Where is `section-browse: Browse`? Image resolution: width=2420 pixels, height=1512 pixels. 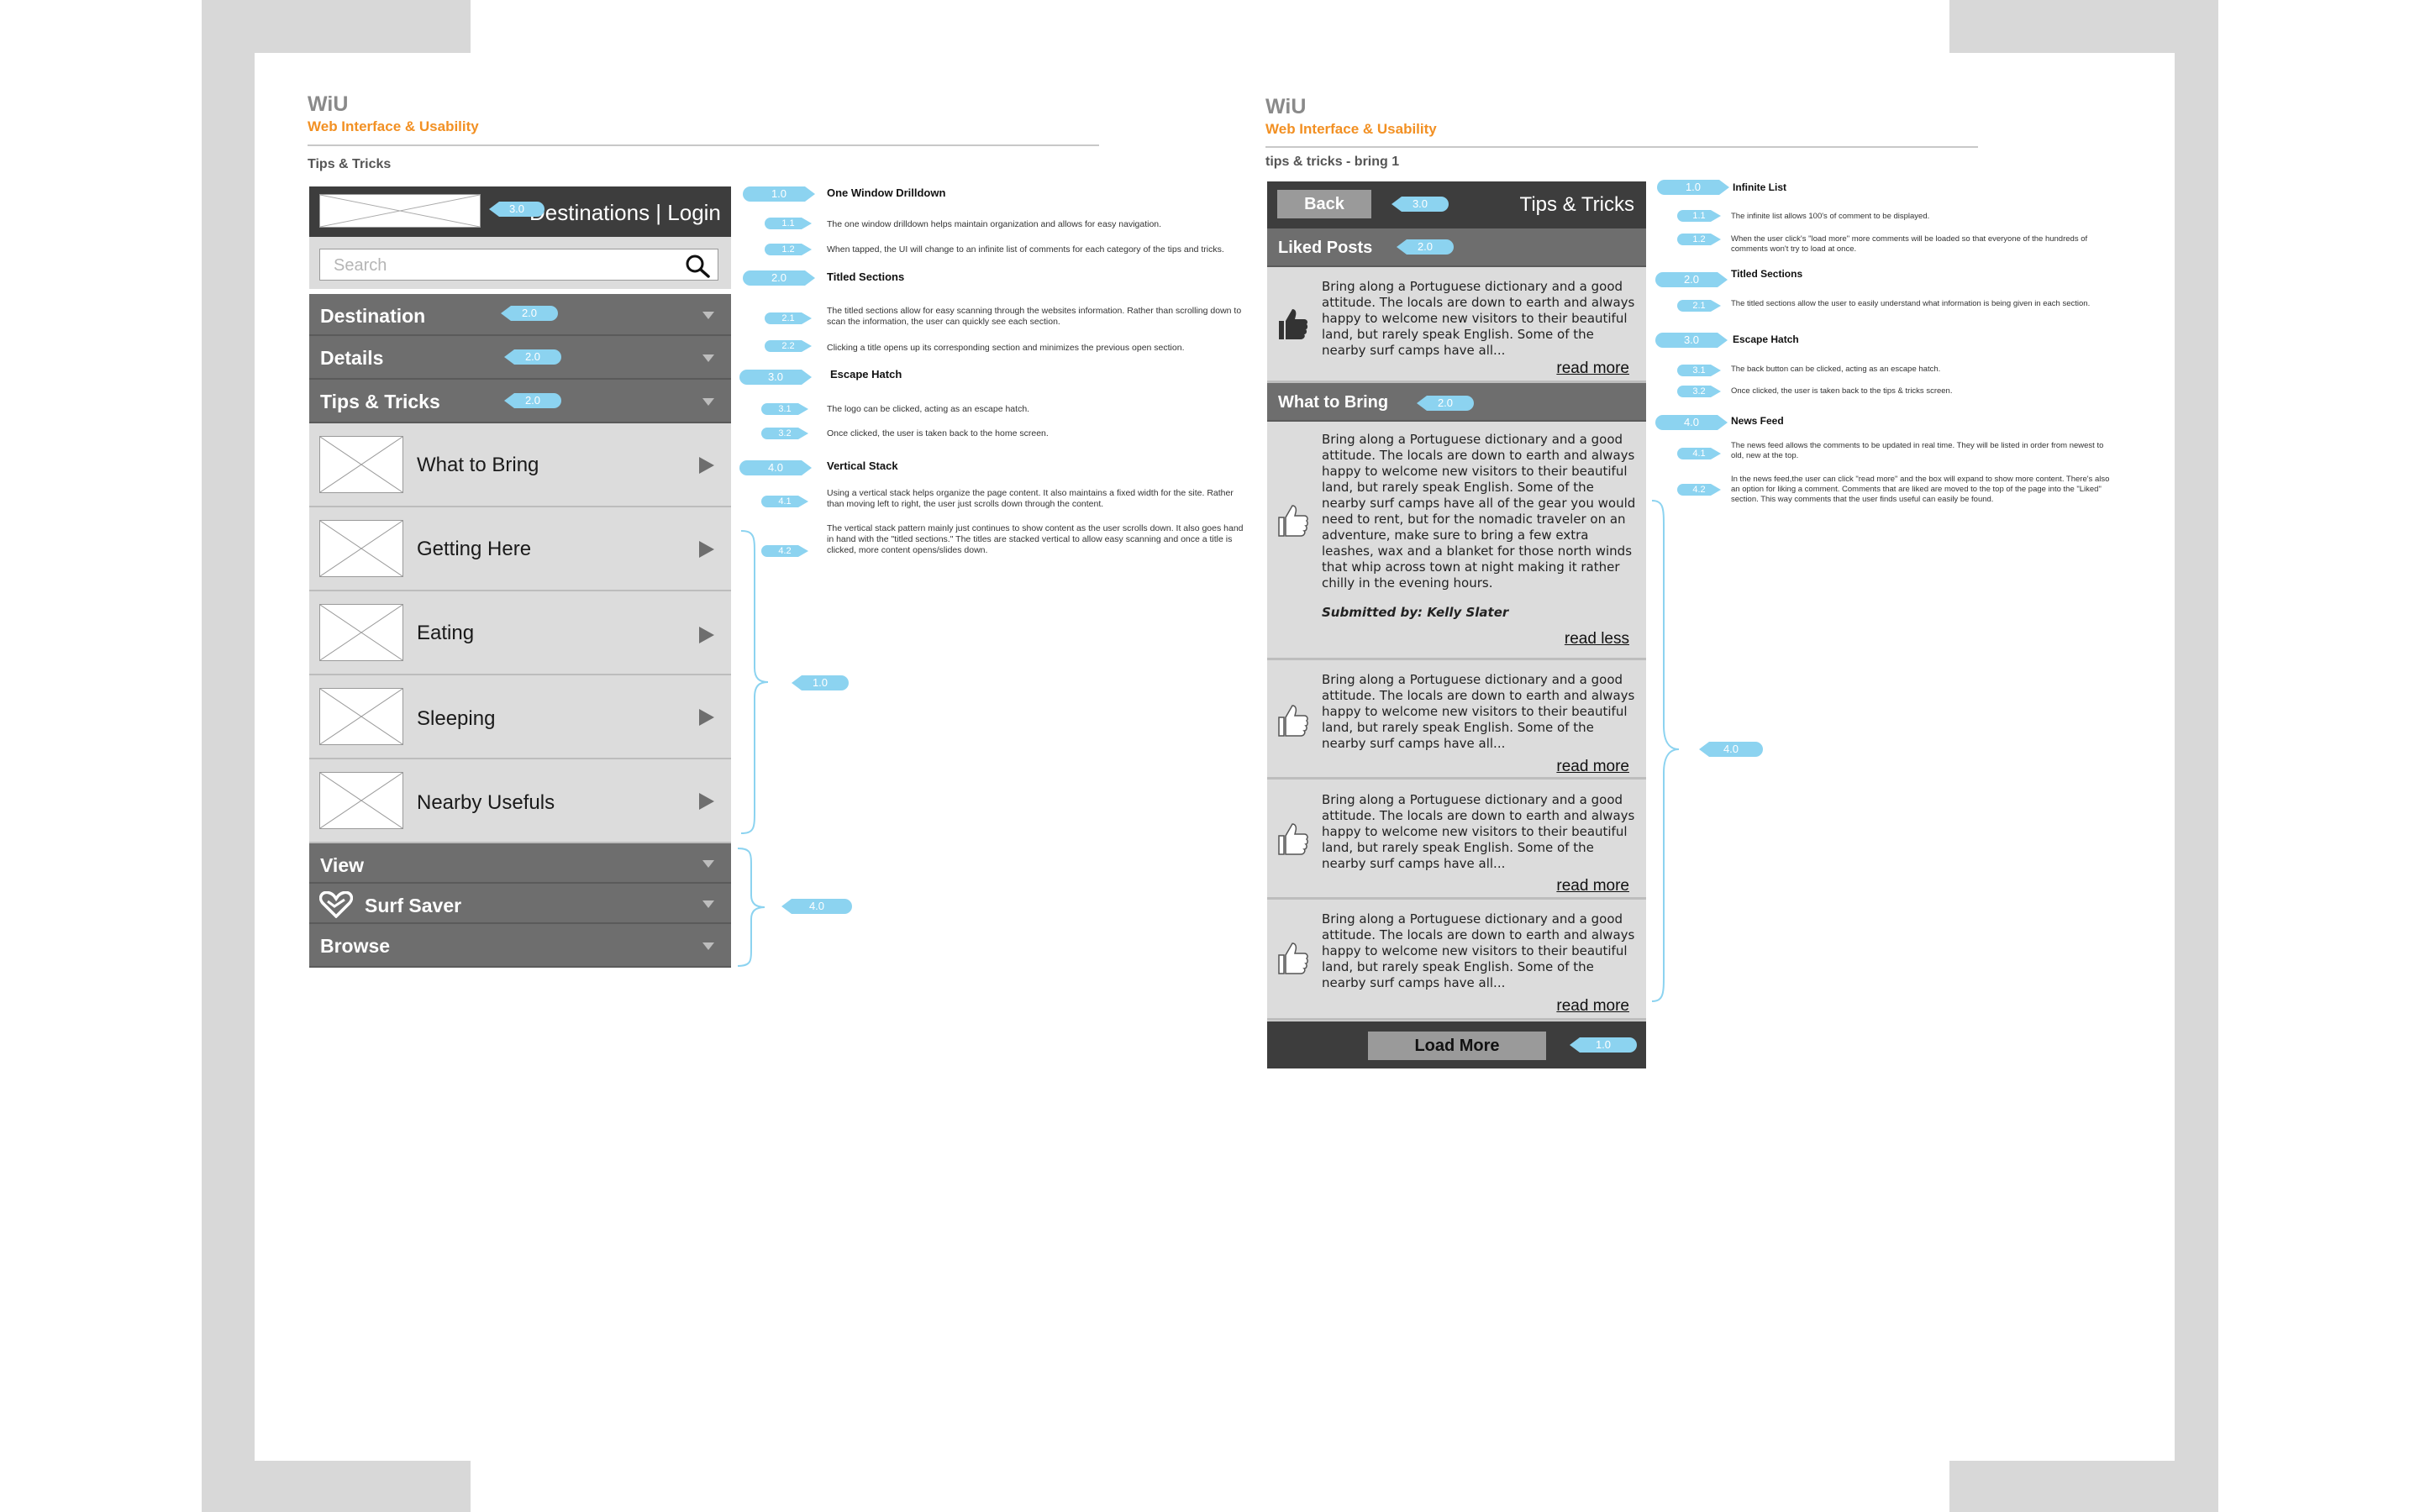 section-browse: Browse is located at coordinates (520, 946).